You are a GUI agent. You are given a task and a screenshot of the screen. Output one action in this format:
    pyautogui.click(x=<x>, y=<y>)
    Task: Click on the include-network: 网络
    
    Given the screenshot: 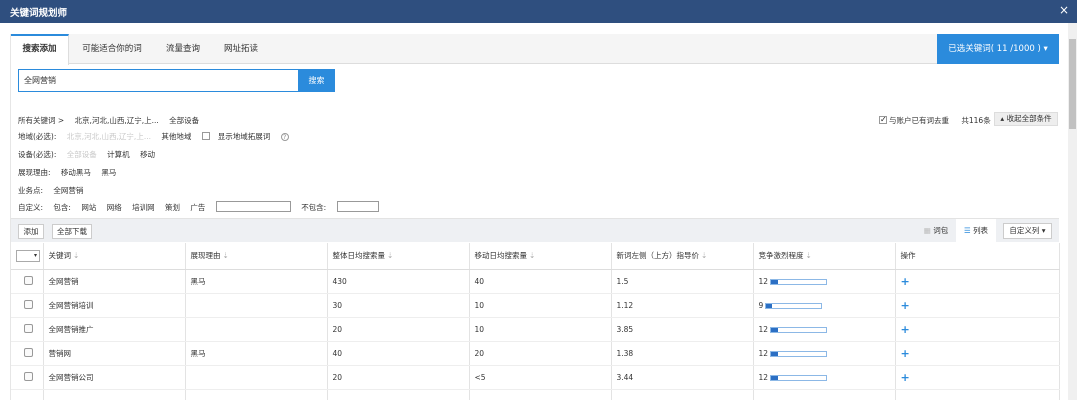 What is the action you would take?
    pyautogui.click(x=114, y=207)
    